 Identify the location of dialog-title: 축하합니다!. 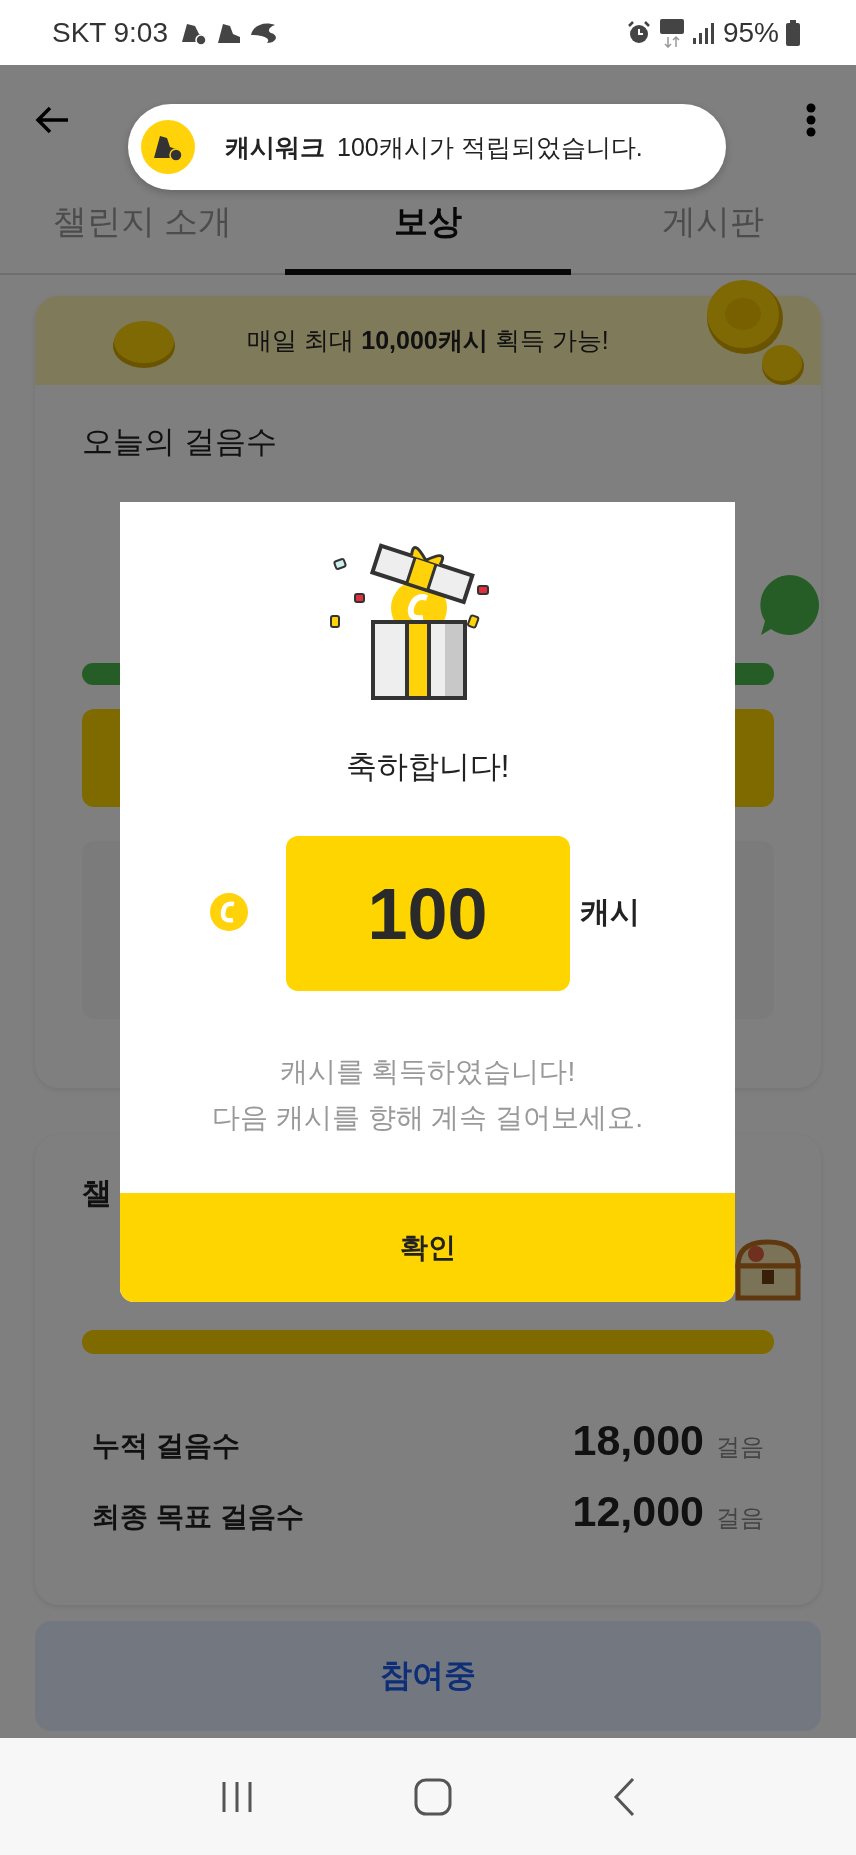
(427, 767).